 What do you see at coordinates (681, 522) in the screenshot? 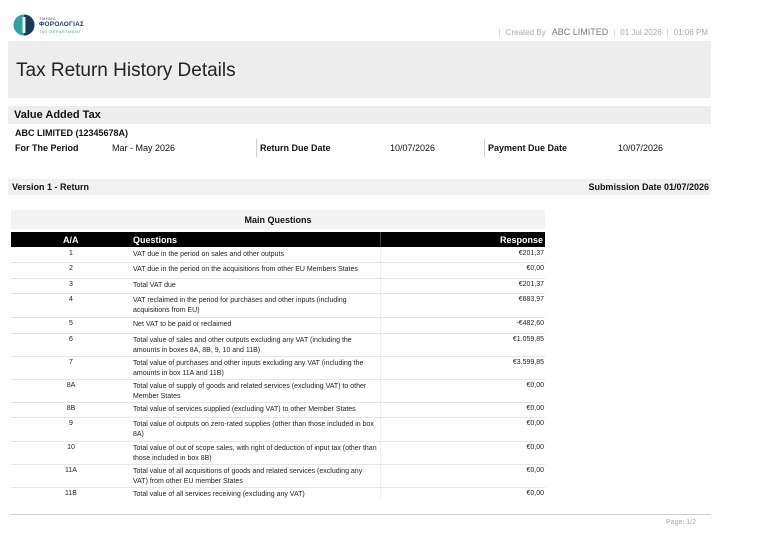
I see `page-number: Page: 1/2` at bounding box center [681, 522].